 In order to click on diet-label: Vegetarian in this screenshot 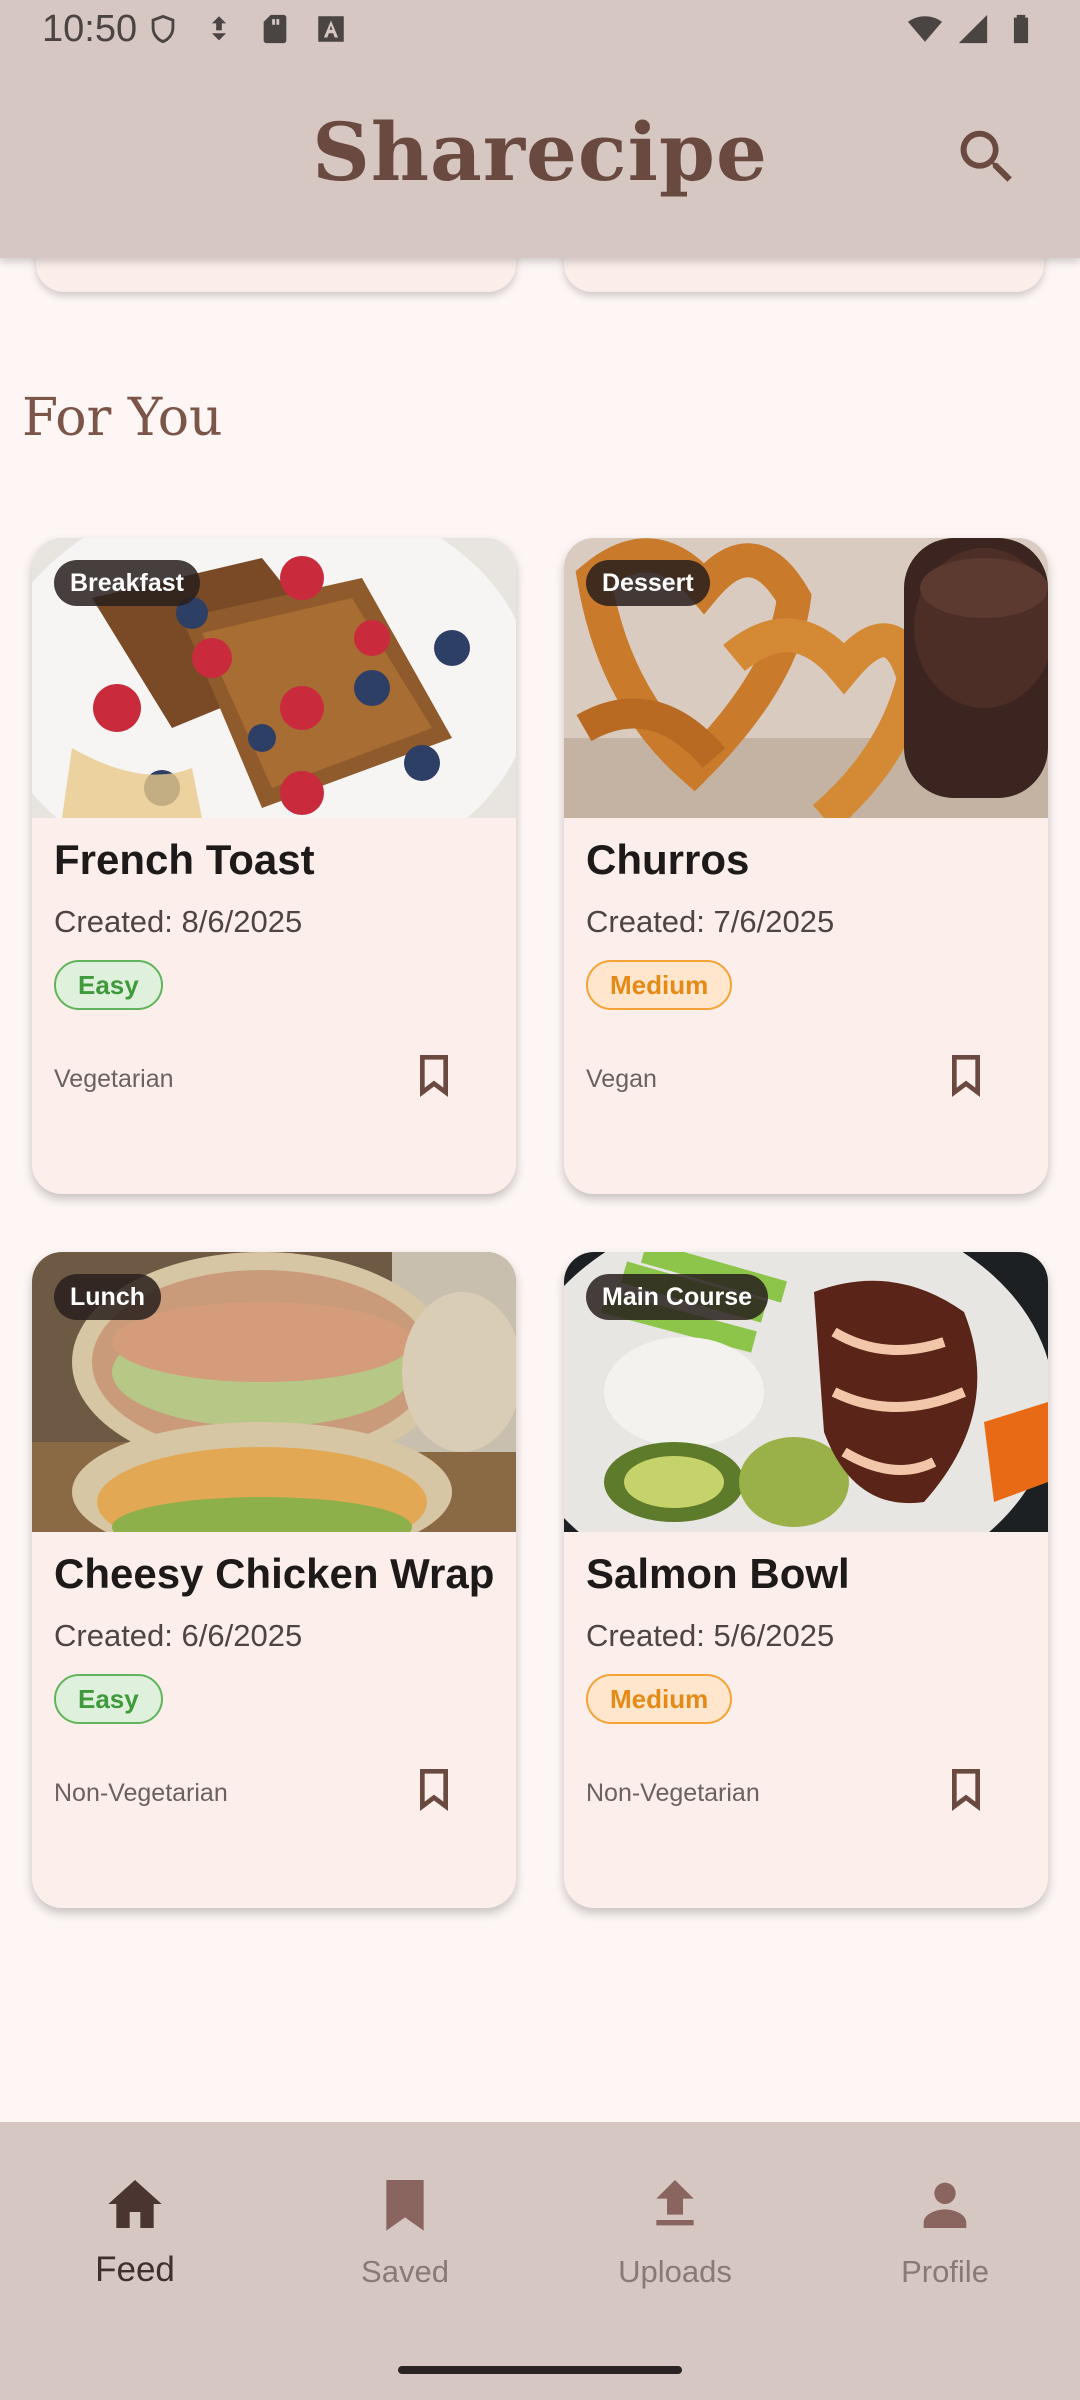, I will do `click(114, 1079)`.